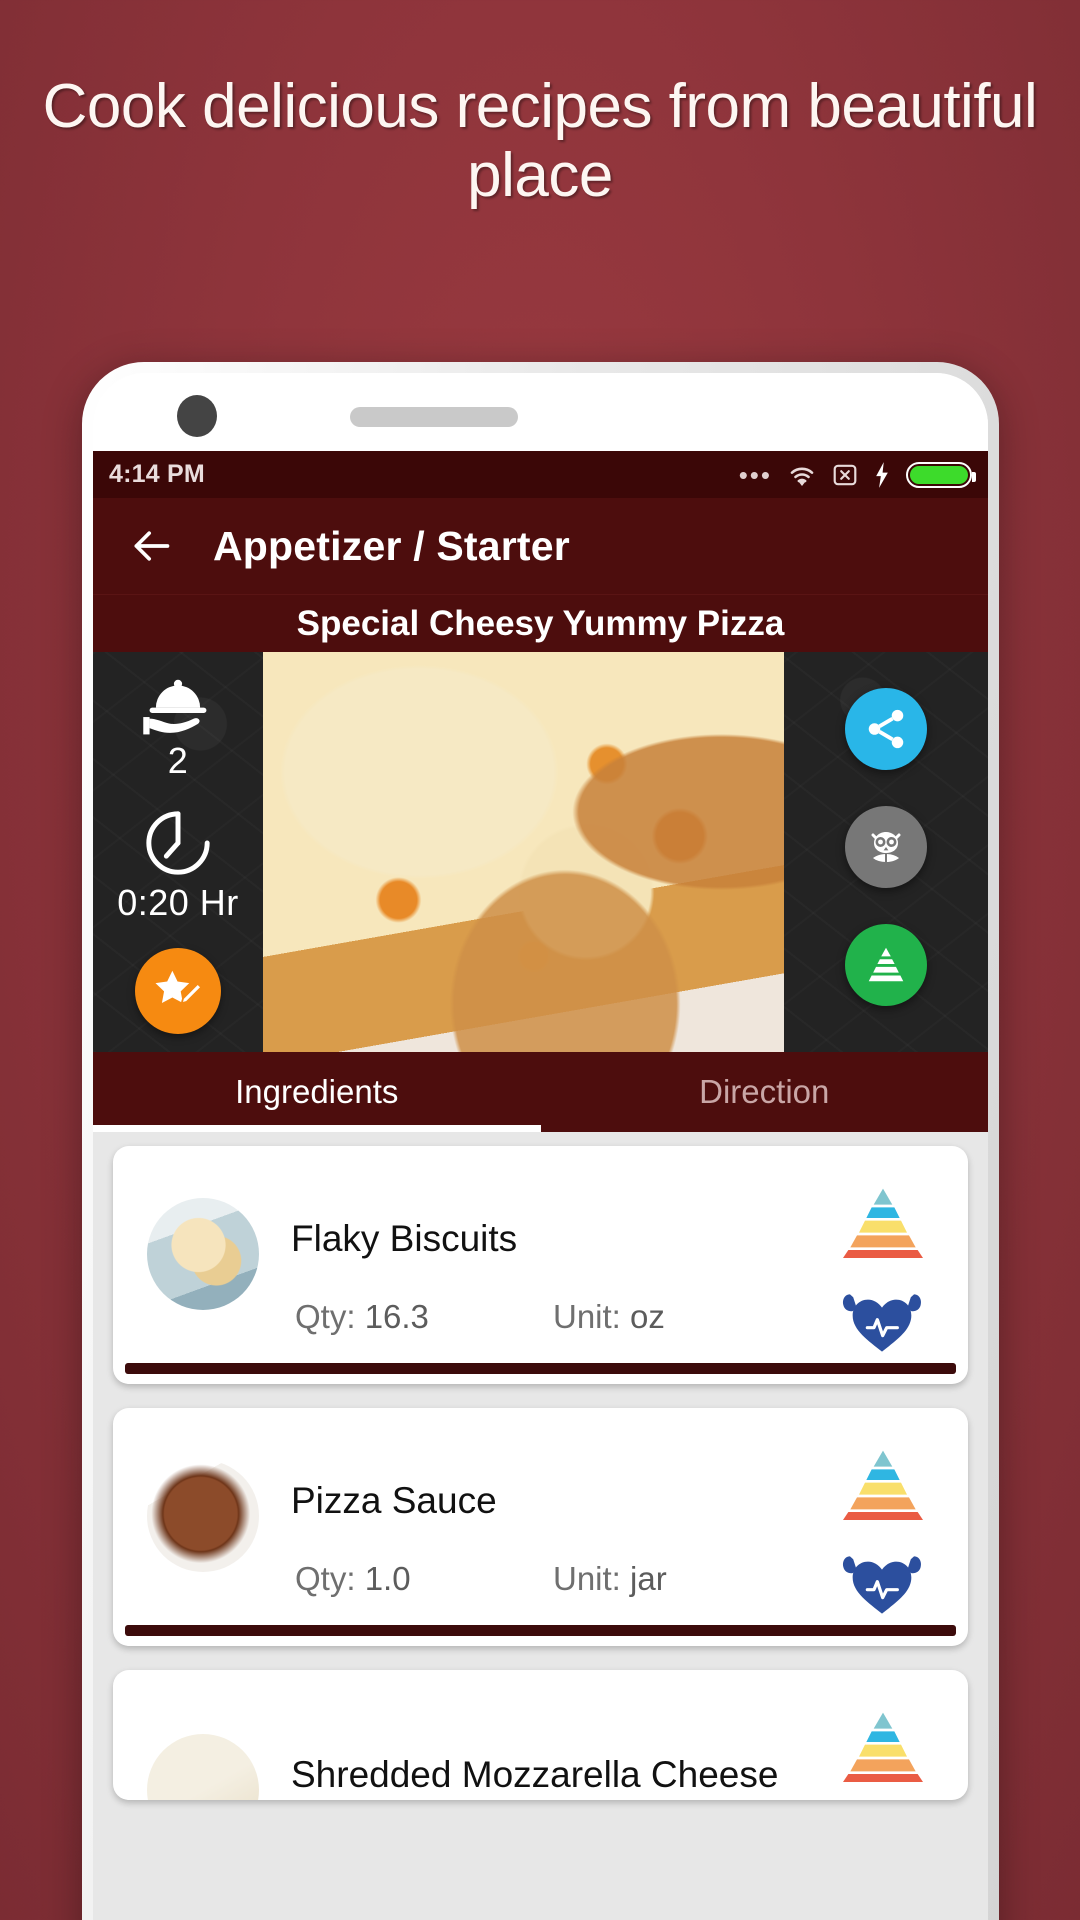  I want to click on status-icons: •••, so click(857, 474).